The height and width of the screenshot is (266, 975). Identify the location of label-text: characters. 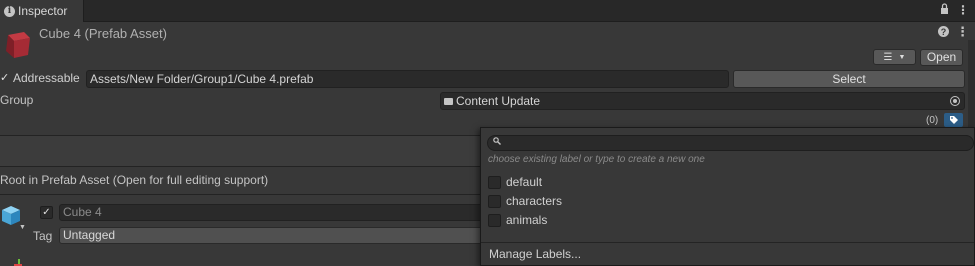
(534, 201).